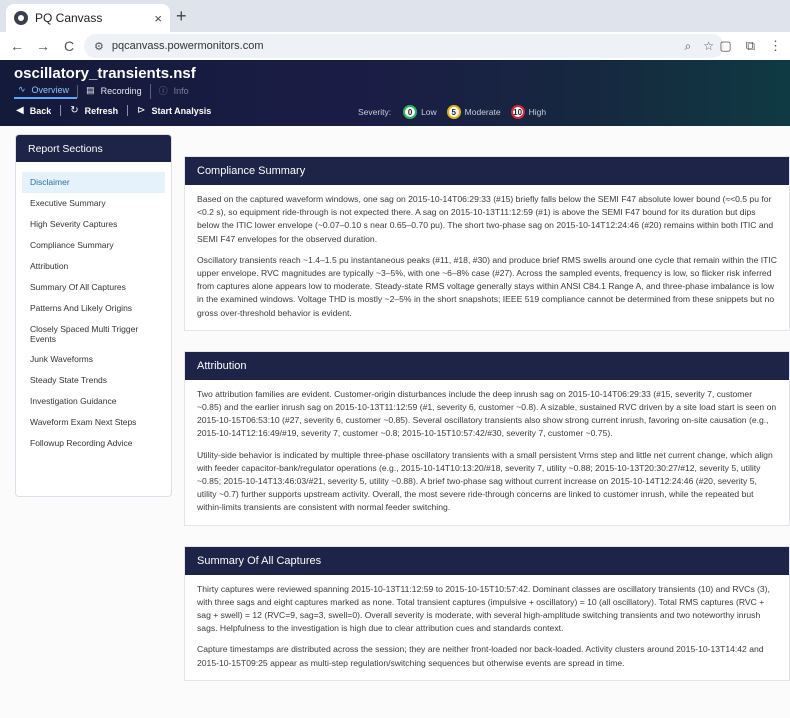 The width and height of the screenshot is (790, 718). I want to click on action-bar: ◀ Back ↻ Refresh ⊳ Start Analysis, so click(117, 110).